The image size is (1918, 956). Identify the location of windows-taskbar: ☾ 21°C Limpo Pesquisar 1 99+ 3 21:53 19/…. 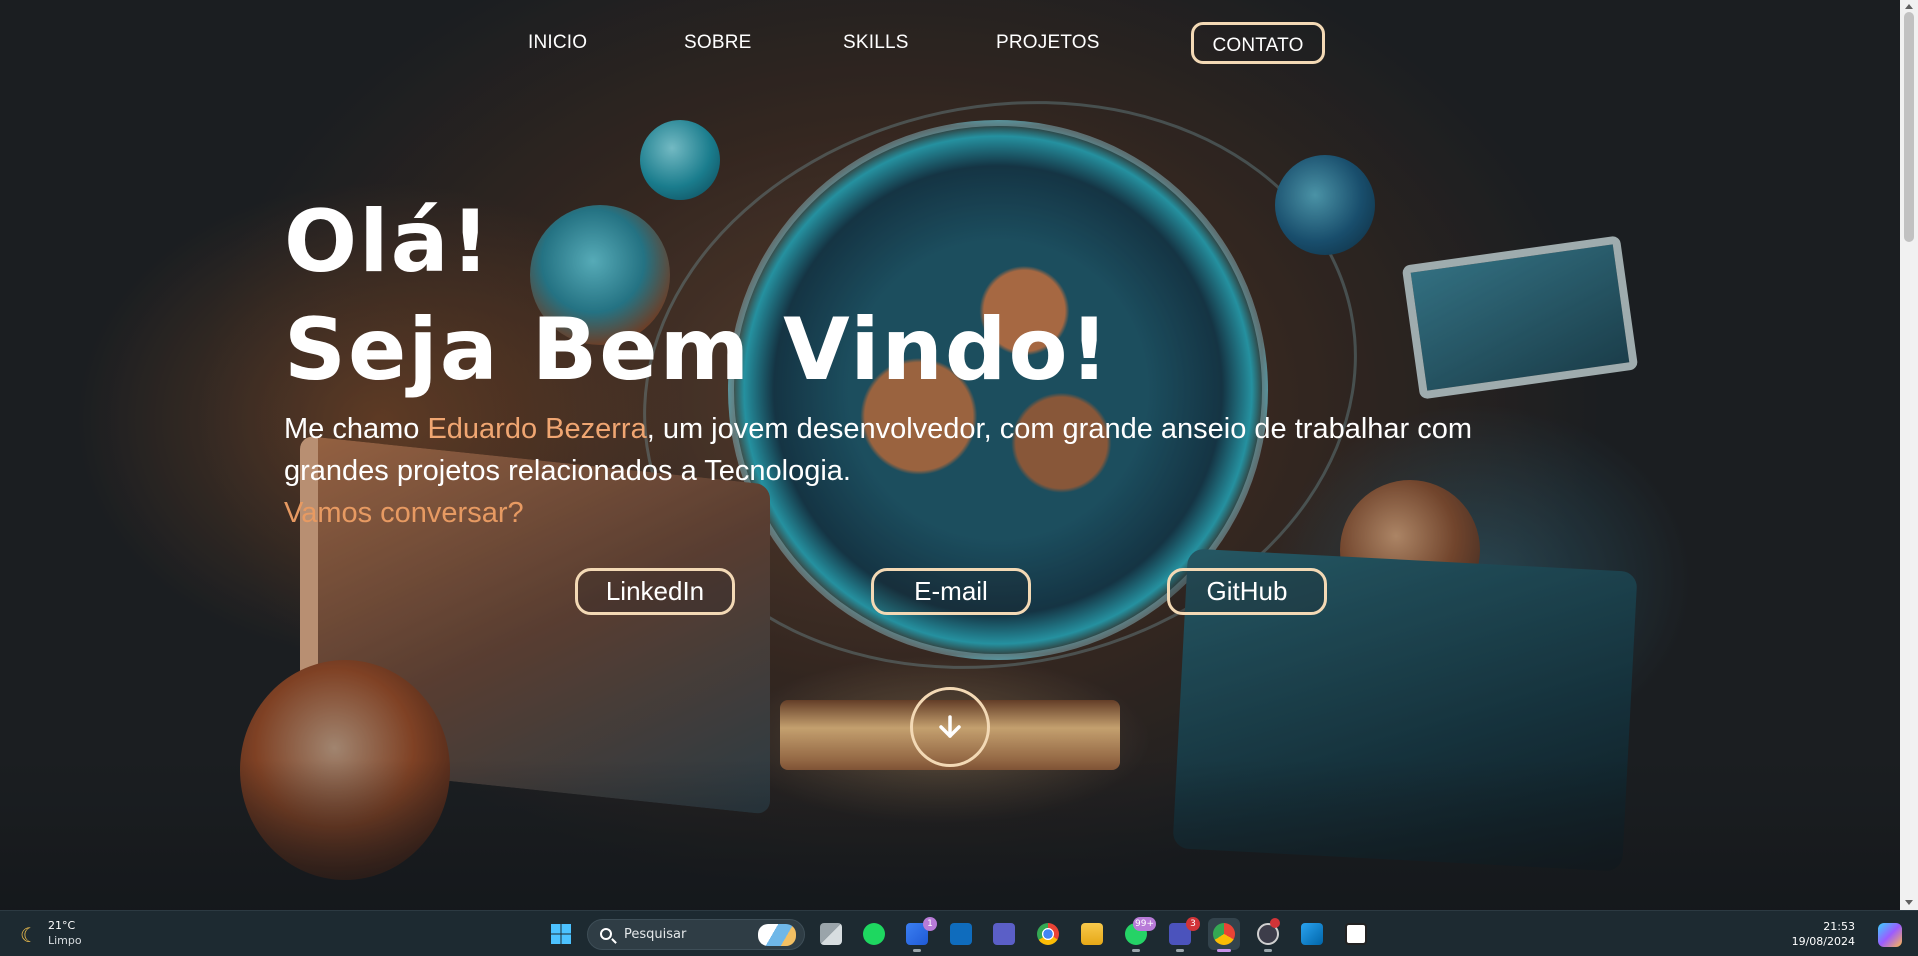
(959, 933).